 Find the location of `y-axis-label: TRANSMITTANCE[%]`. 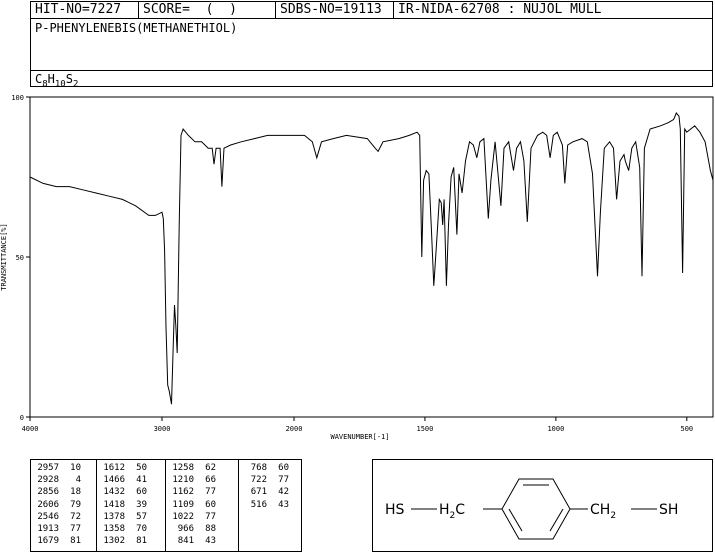

y-axis-label: TRANSMITTANCE[%] is located at coordinates (4, 256).